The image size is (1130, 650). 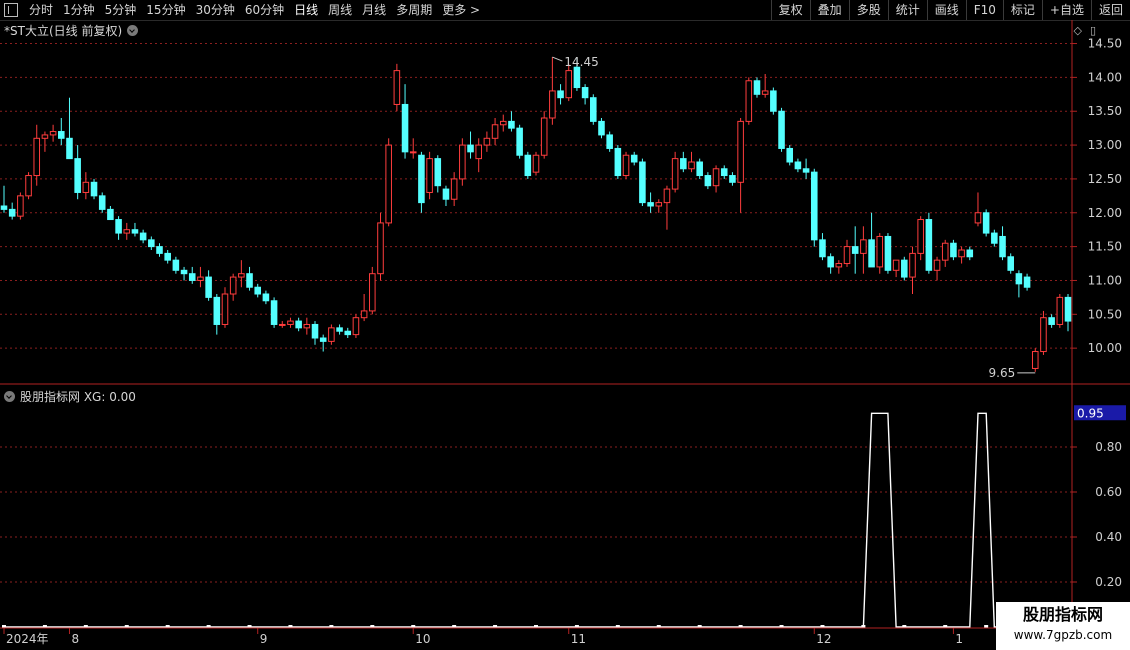 I want to click on price-tick-label: 13.50, so click(x=1105, y=111).